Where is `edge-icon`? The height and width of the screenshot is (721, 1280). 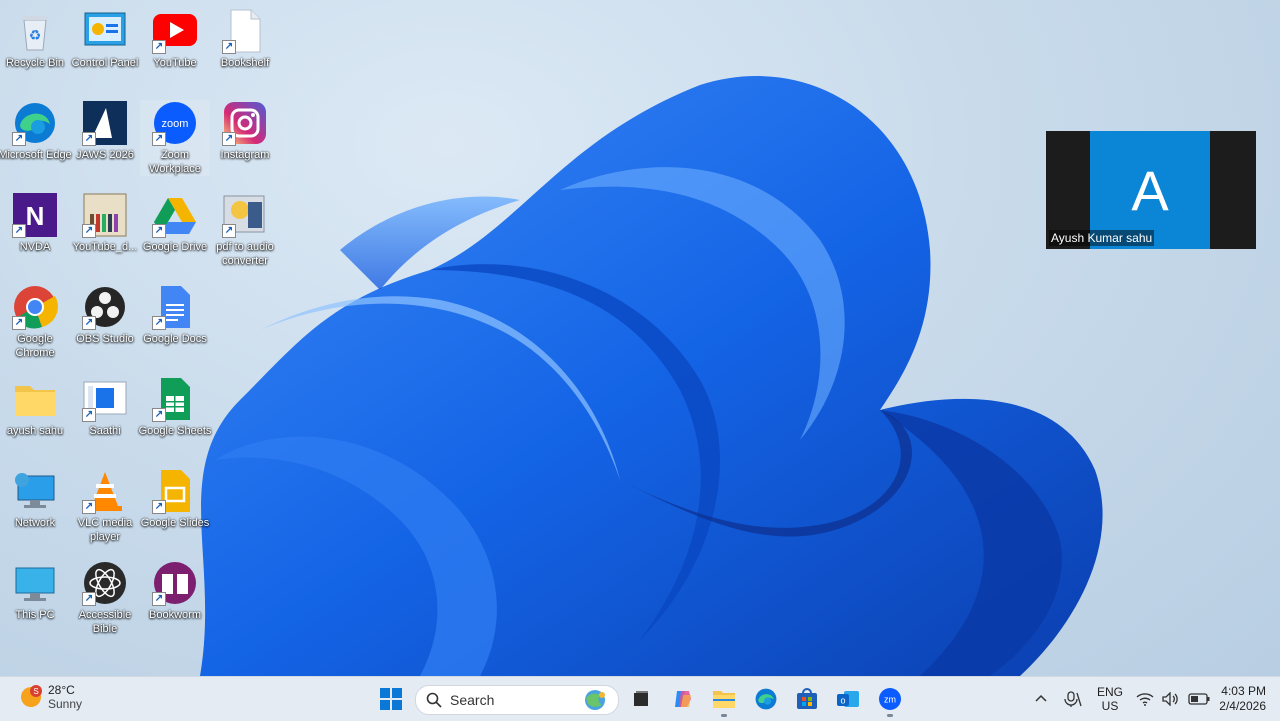 edge-icon is located at coordinates (766, 699).